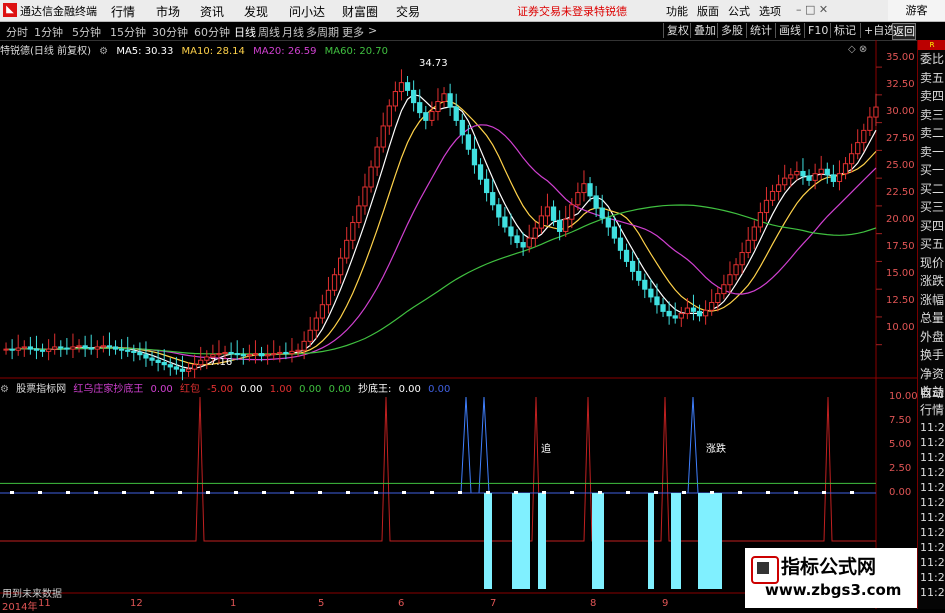 The width and height of the screenshot is (945, 613). Describe the element at coordinates (408, 11) in the screenshot. I see `menu-trade: 交易` at that location.